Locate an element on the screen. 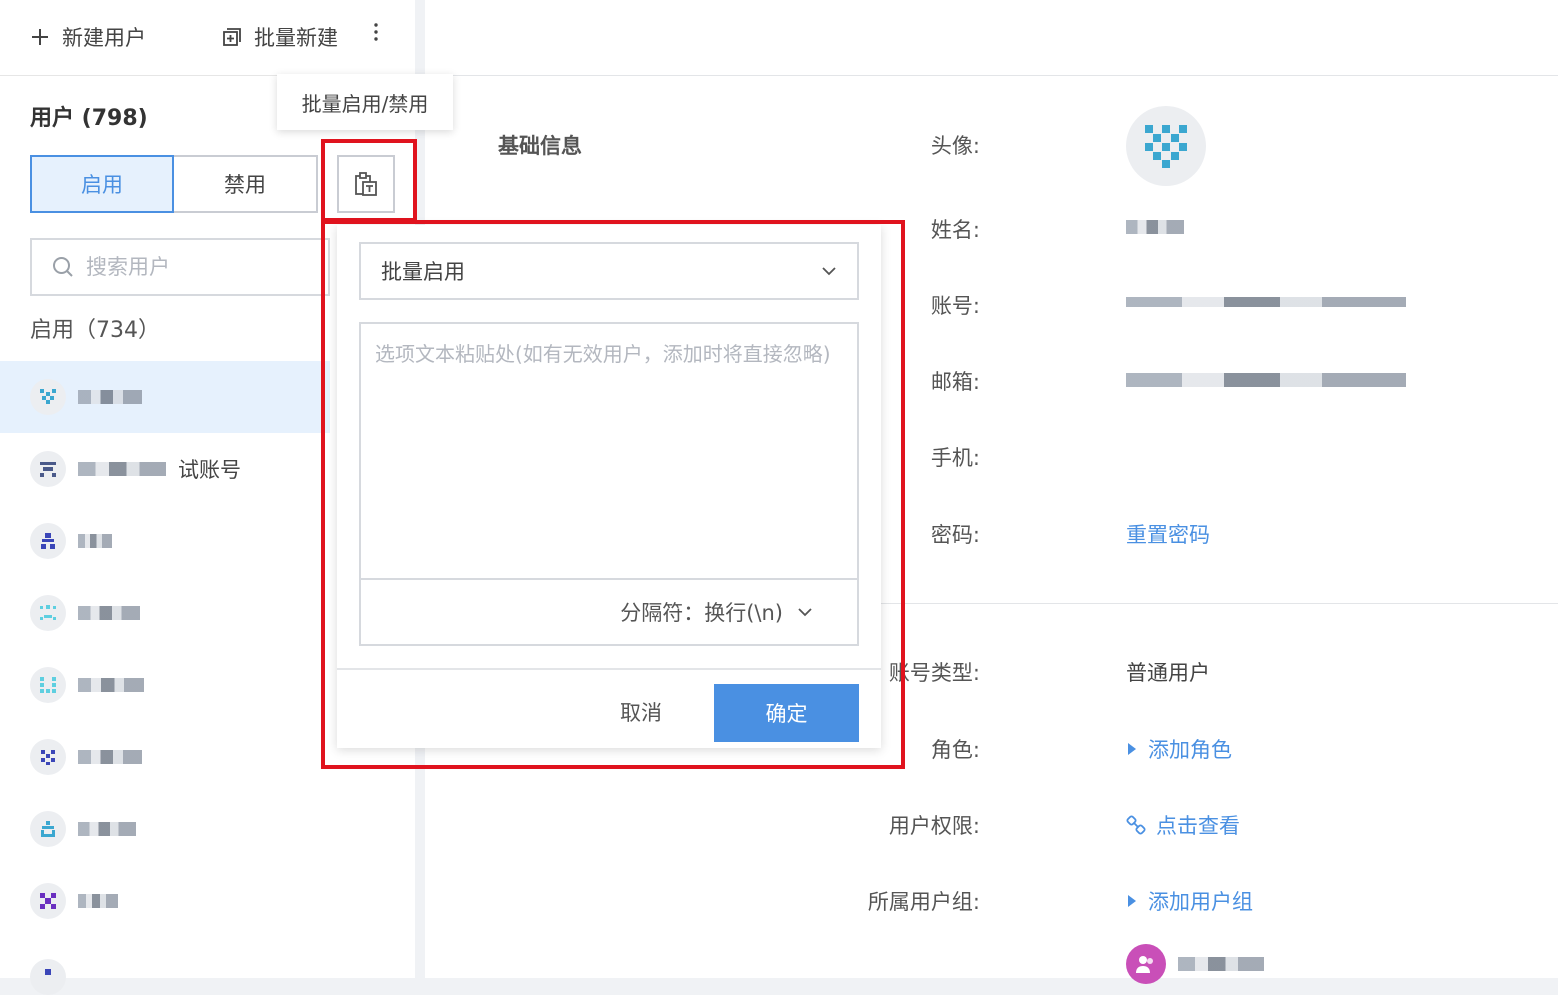 Image resolution: width=1558 pixels, height=995 pixels. group-icon is located at coordinates (1146, 964).